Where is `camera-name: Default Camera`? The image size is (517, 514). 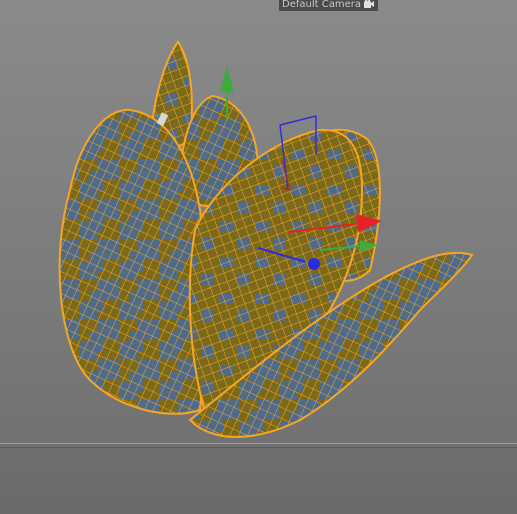
camera-name: Default Camera is located at coordinates (321, 5).